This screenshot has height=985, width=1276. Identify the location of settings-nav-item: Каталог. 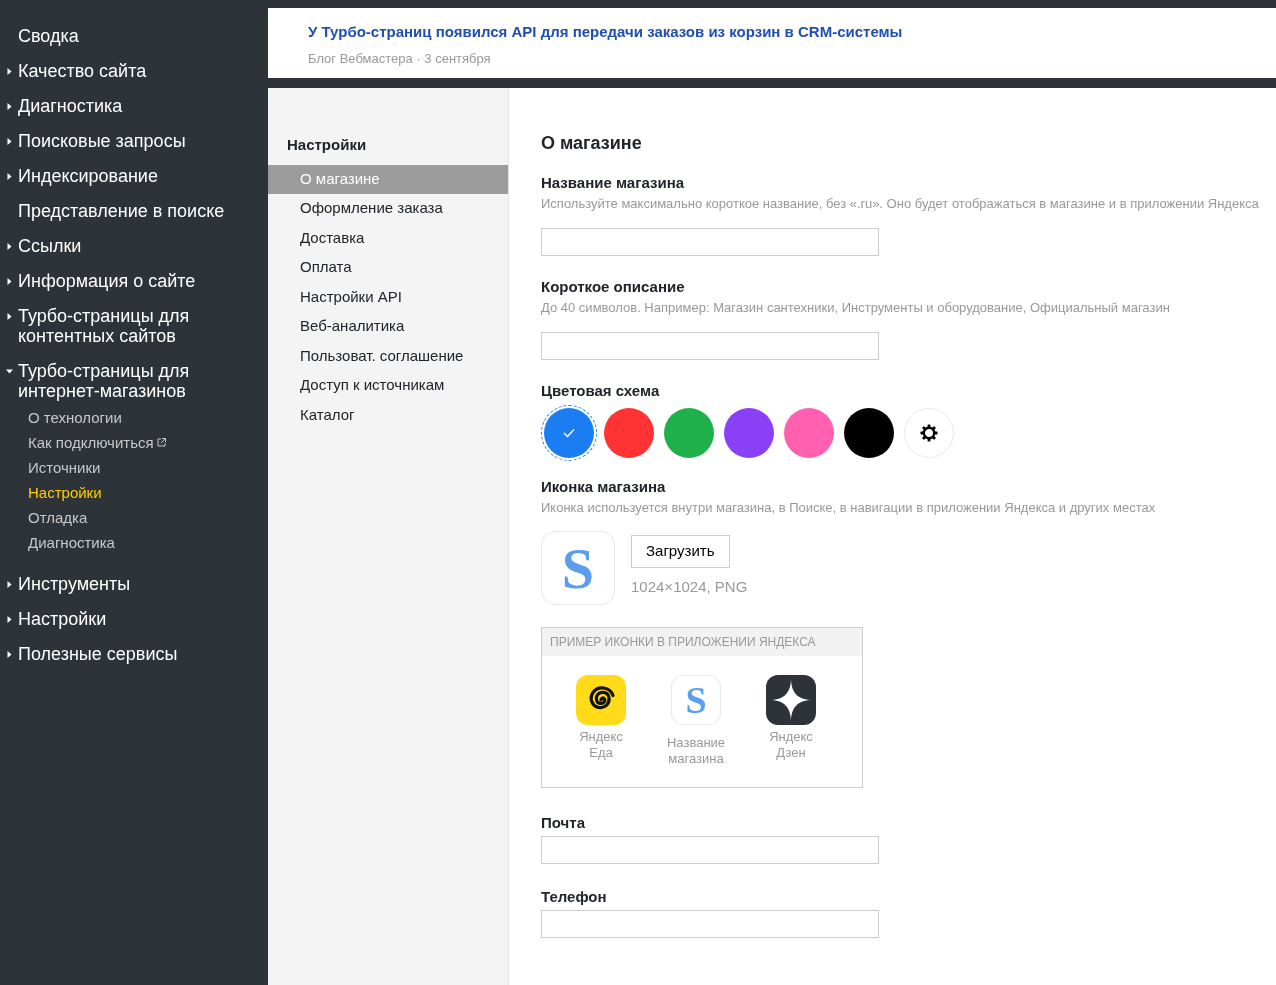
(388, 415).